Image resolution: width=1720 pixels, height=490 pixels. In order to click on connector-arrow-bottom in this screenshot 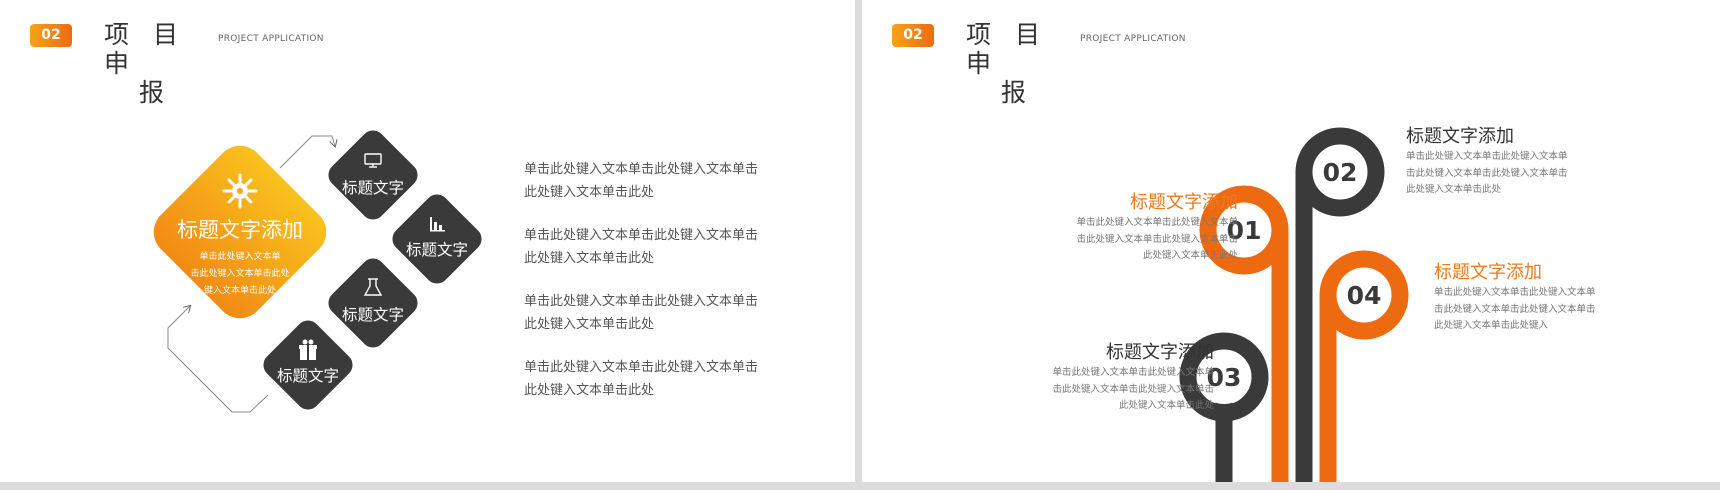, I will do `click(218, 359)`.